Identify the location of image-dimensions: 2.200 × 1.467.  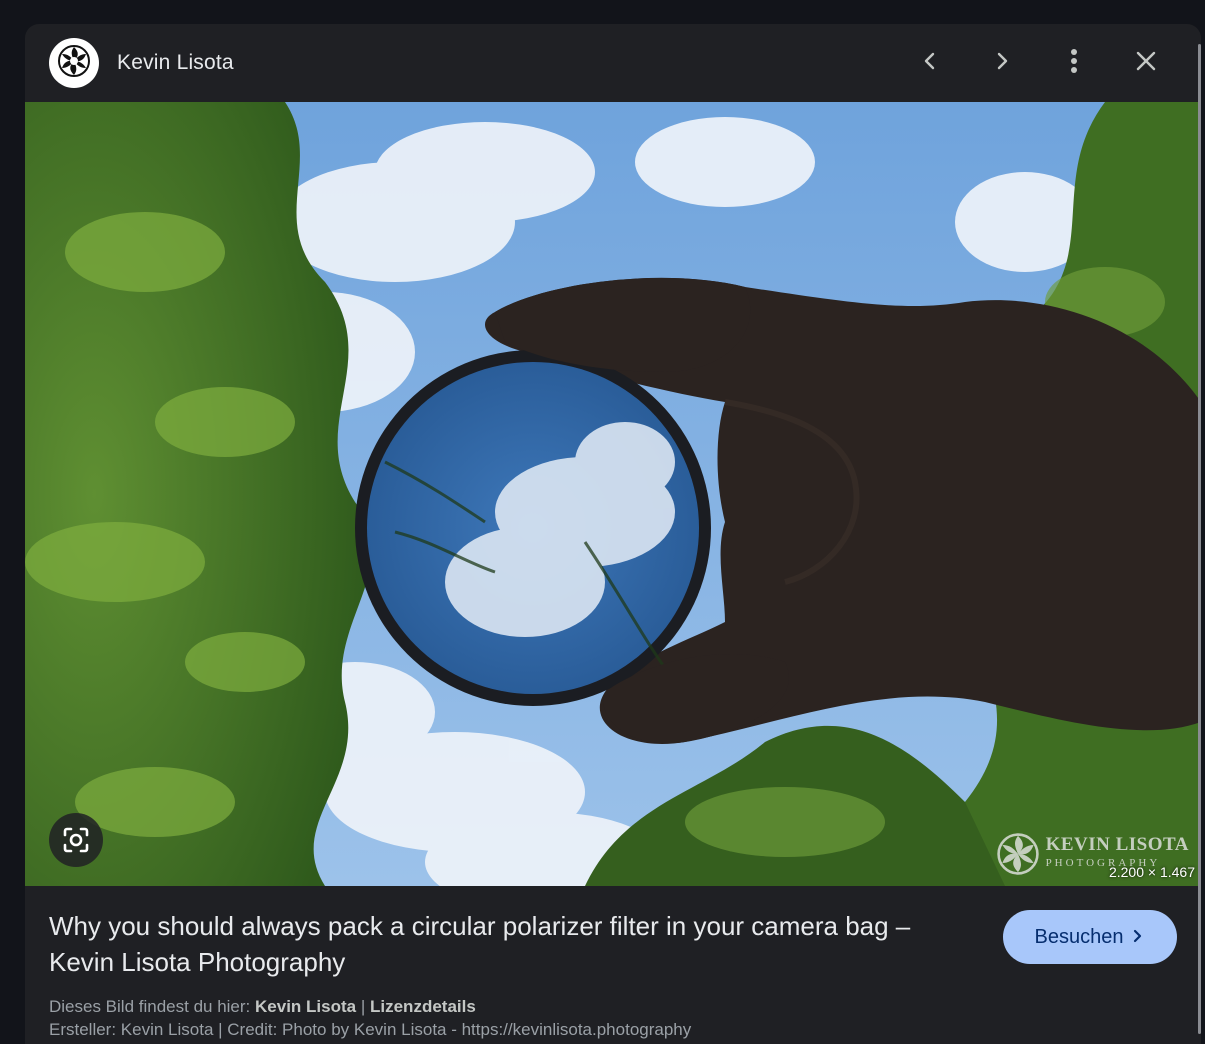
(1151, 872).